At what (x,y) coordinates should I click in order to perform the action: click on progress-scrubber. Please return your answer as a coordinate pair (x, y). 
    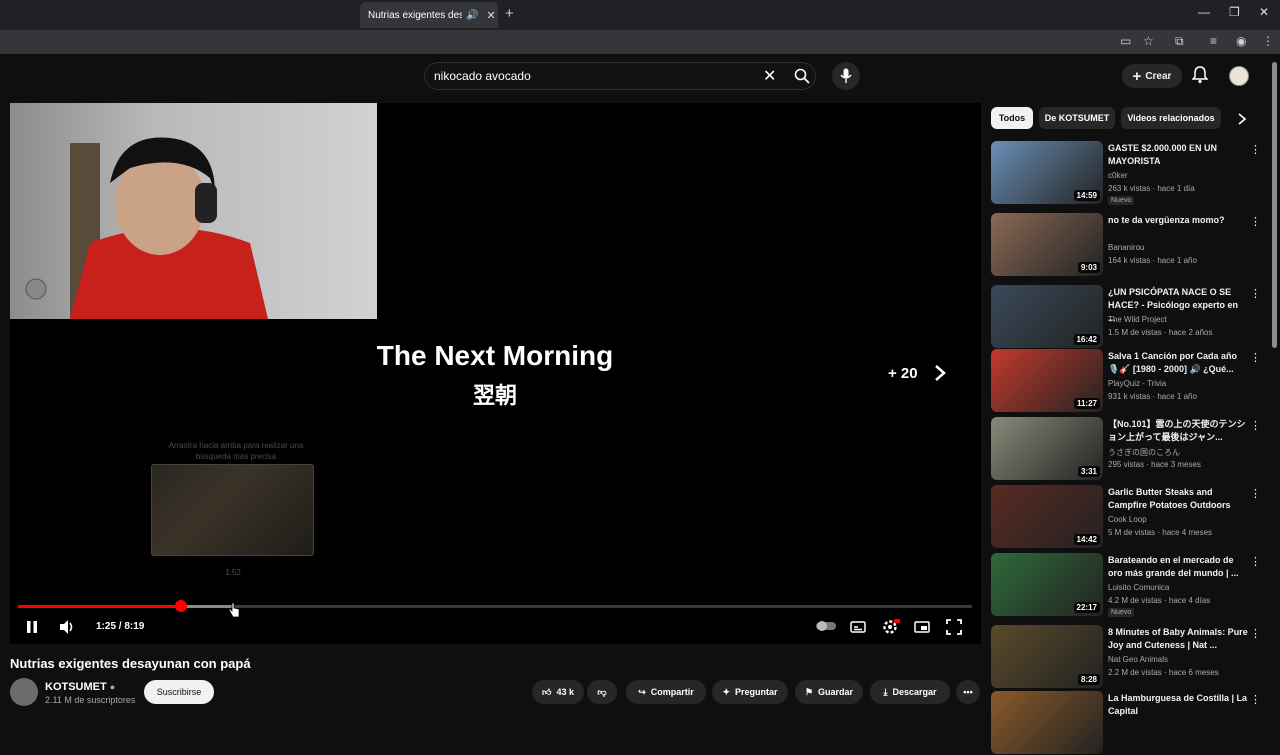
    Looking at the image, I should click on (181, 606).